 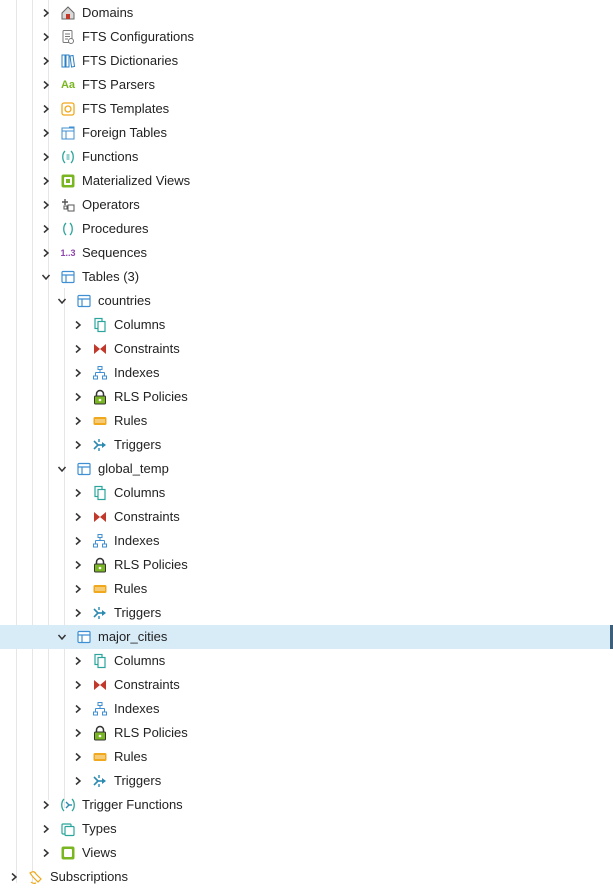 I want to click on tree-node-views: Views, so click(x=306, y=853).